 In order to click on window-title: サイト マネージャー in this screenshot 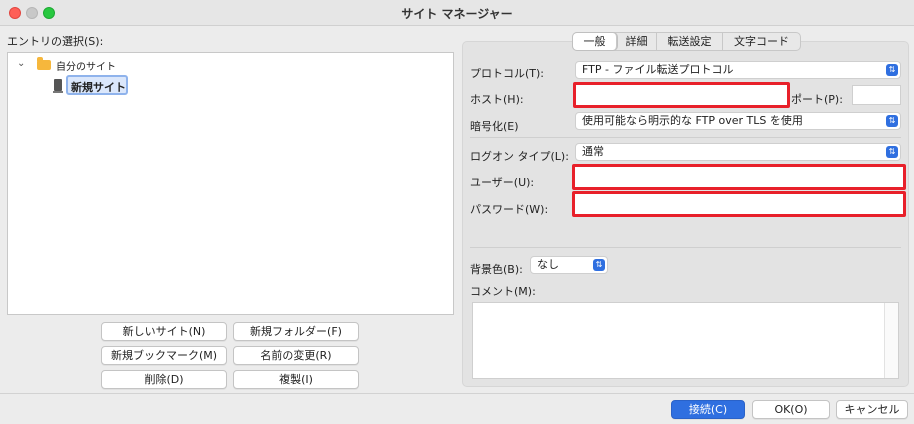, I will do `click(457, 14)`.